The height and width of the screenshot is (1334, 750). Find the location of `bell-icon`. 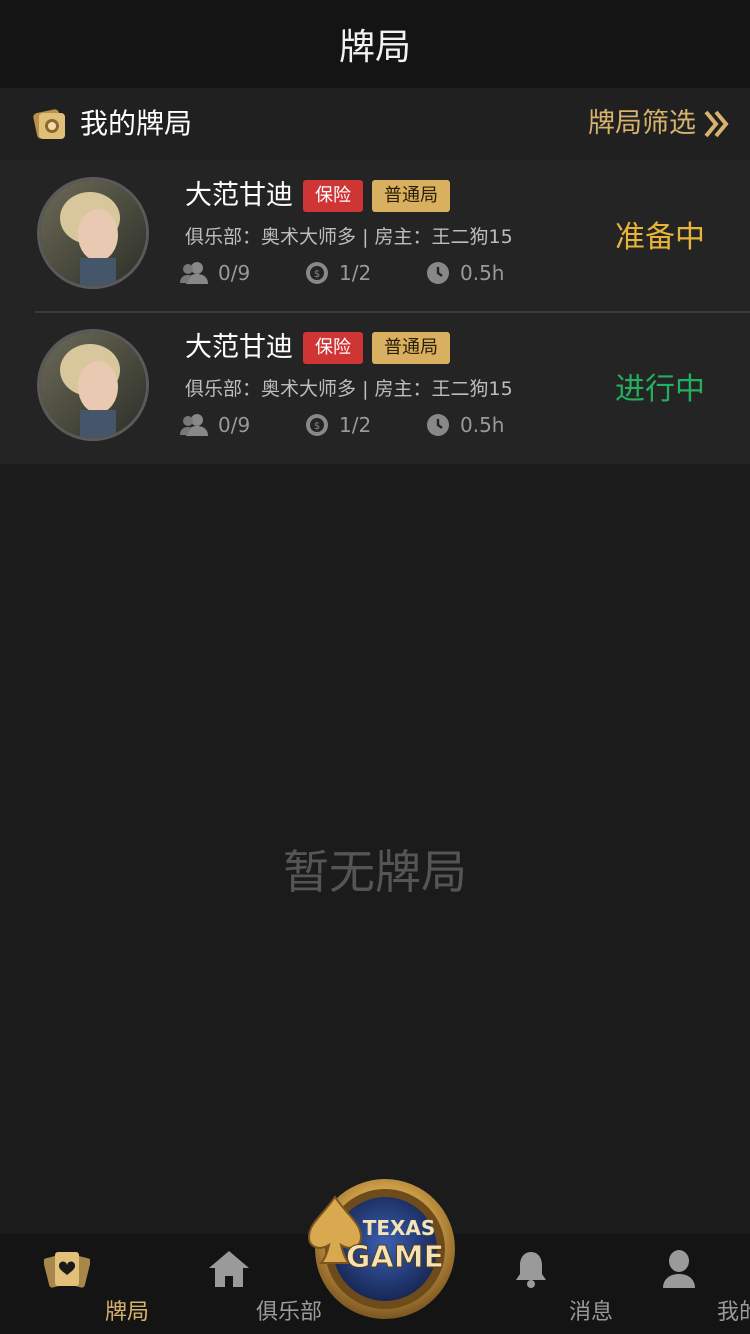

bell-icon is located at coordinates (531, 1270).